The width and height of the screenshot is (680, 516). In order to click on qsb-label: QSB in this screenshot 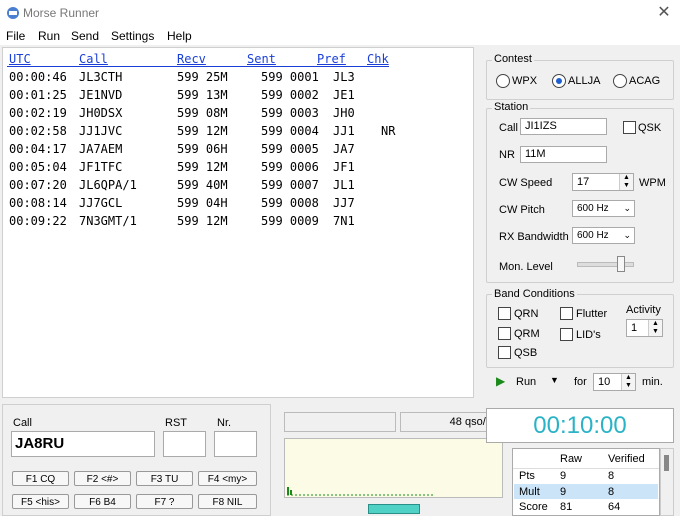, I will do `click(526, 353)`.